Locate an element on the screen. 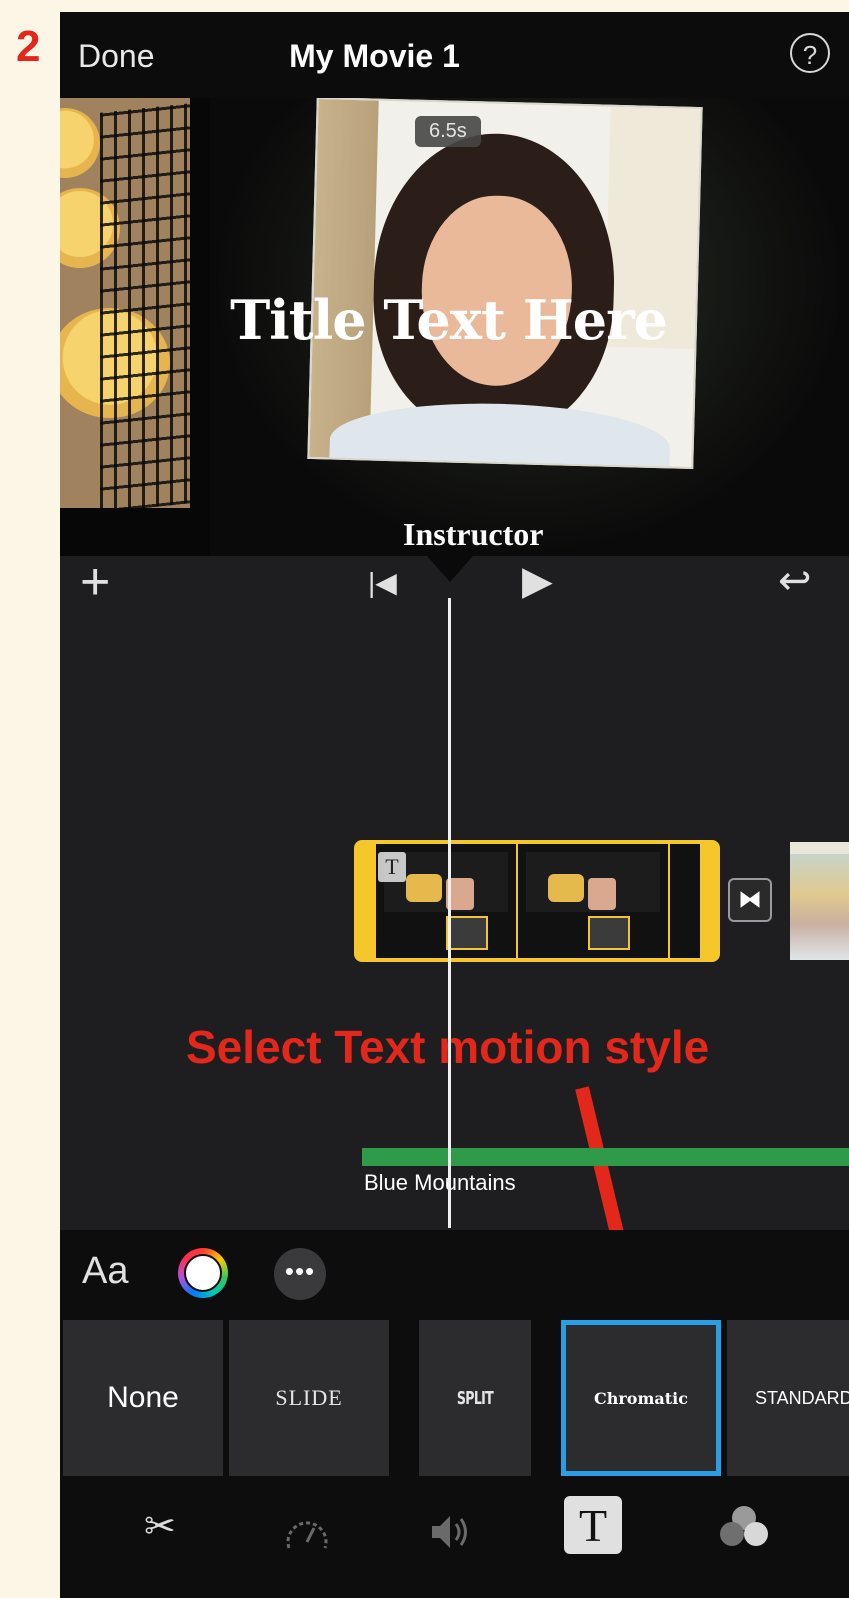 This screenshot has width=849, height=1598. plus-icon: + is located at coordinates (95, 582).